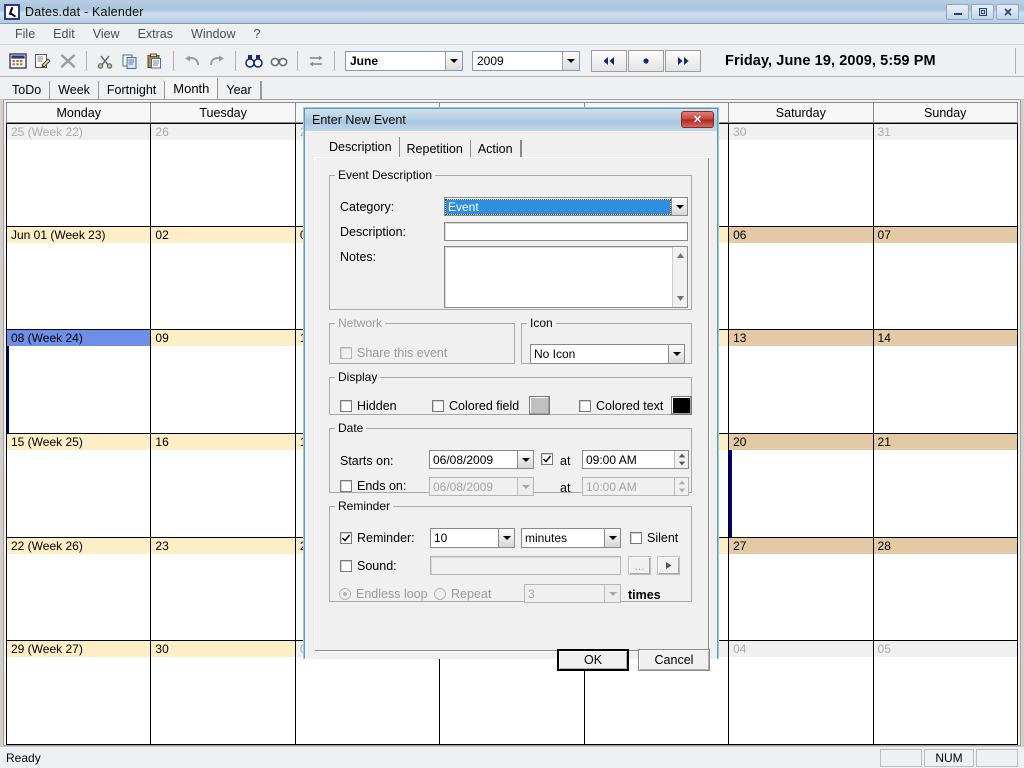 Image resolution: width=1024 pixels, height=768 pixels. Describe the element at coordinates (697, 119) in the screenshot. I see `dialog-close-icon: ✕` at that location.